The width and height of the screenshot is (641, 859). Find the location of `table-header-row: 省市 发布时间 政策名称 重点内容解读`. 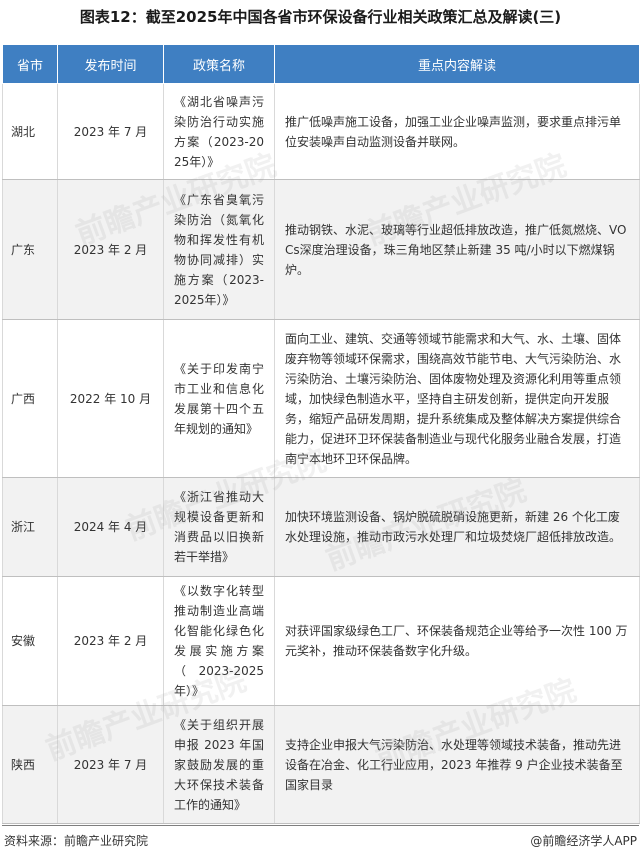

table-header-row: 省市 发布时间 政策名称 重点内容解读 is located at coordinates (321, 64).